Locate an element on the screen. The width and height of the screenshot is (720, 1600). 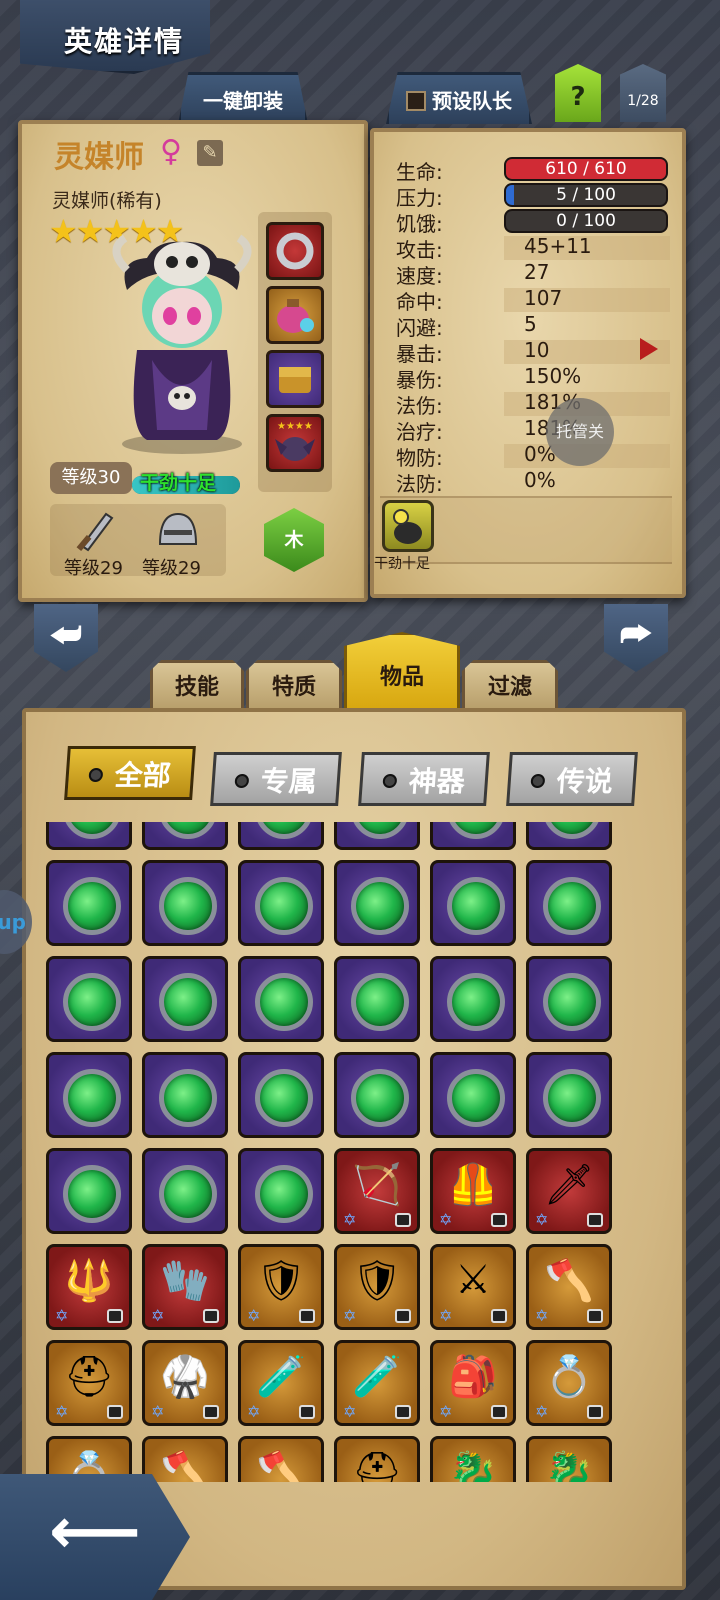
stat-label: 命中: is located at coordinates (419, 302).